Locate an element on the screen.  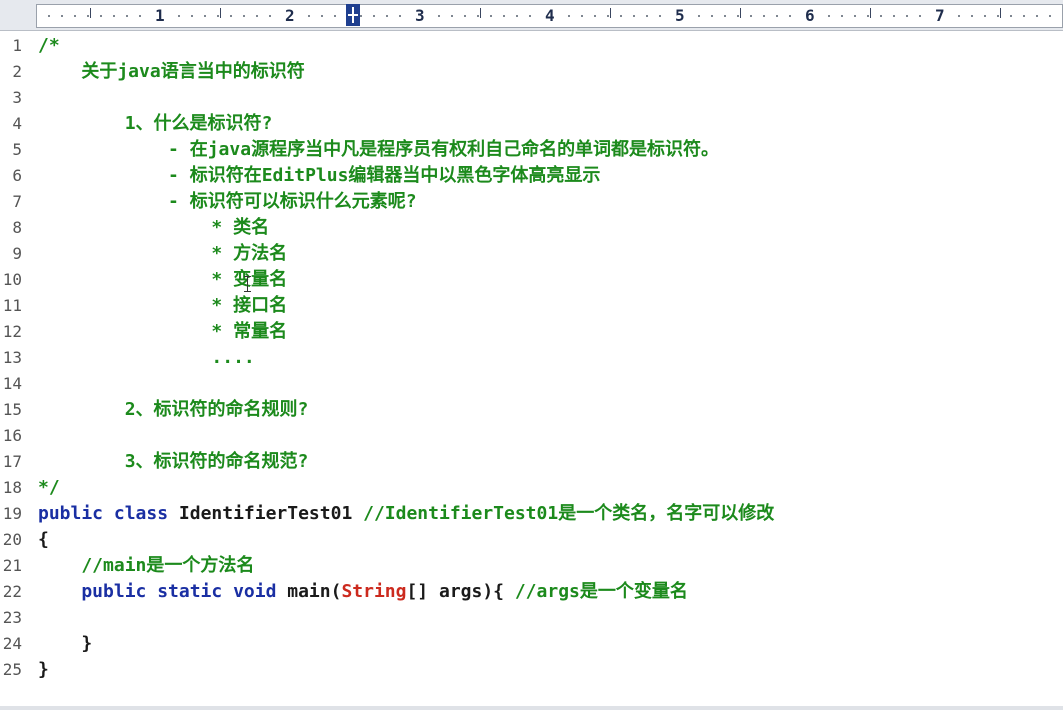
comment-token: 关于java语言当中的标识符 is located at coordinates (171, 71).